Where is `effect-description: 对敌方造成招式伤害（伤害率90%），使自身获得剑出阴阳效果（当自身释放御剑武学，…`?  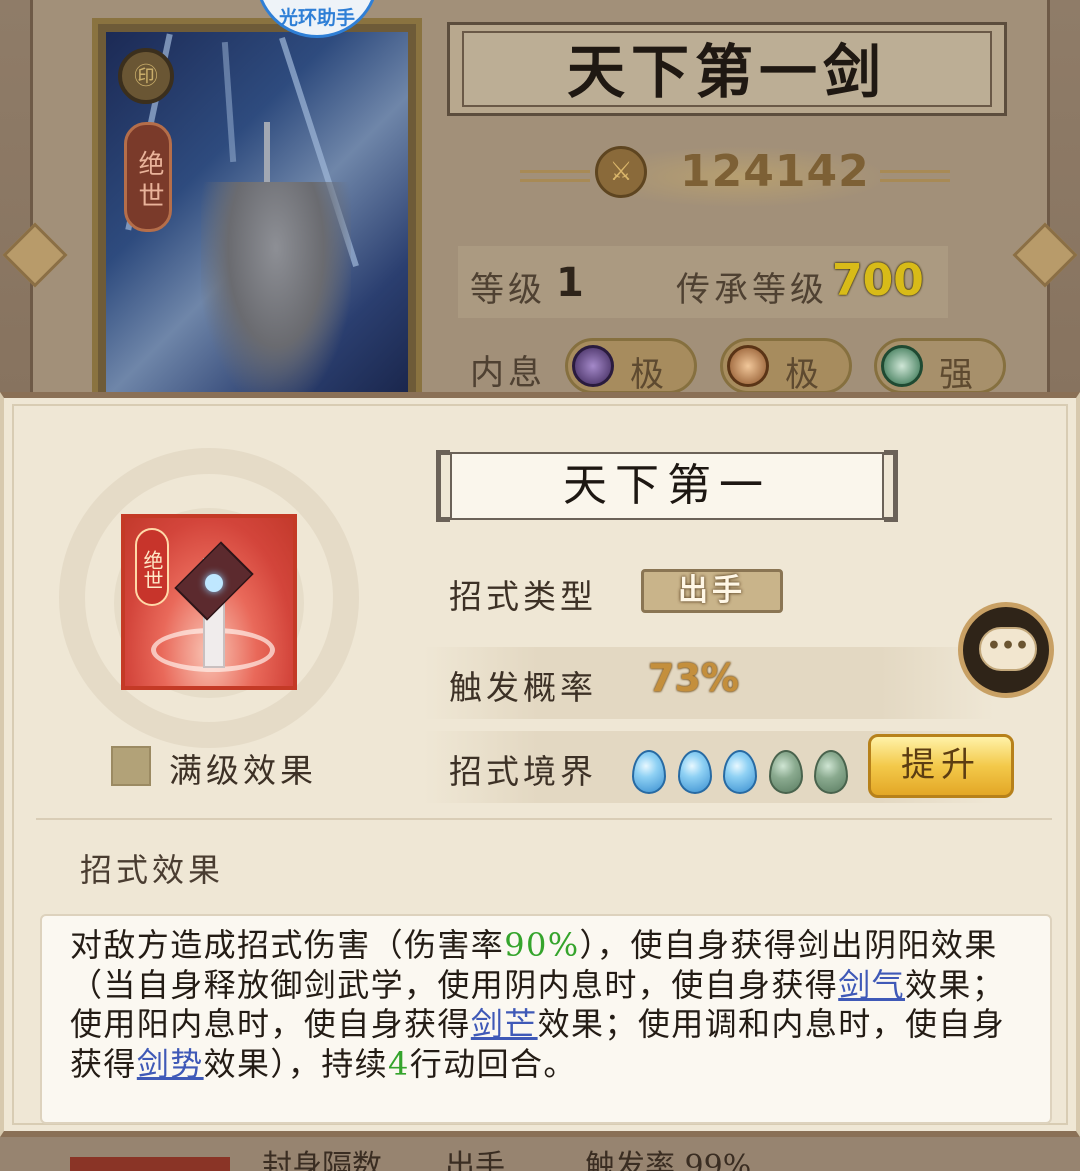
effect-description: 对敌方造成招式伤害（伤害率90%），使自身获得剑出阴阳效果（当自身释放御剑武学，… is located at coordinates (550, 1005).